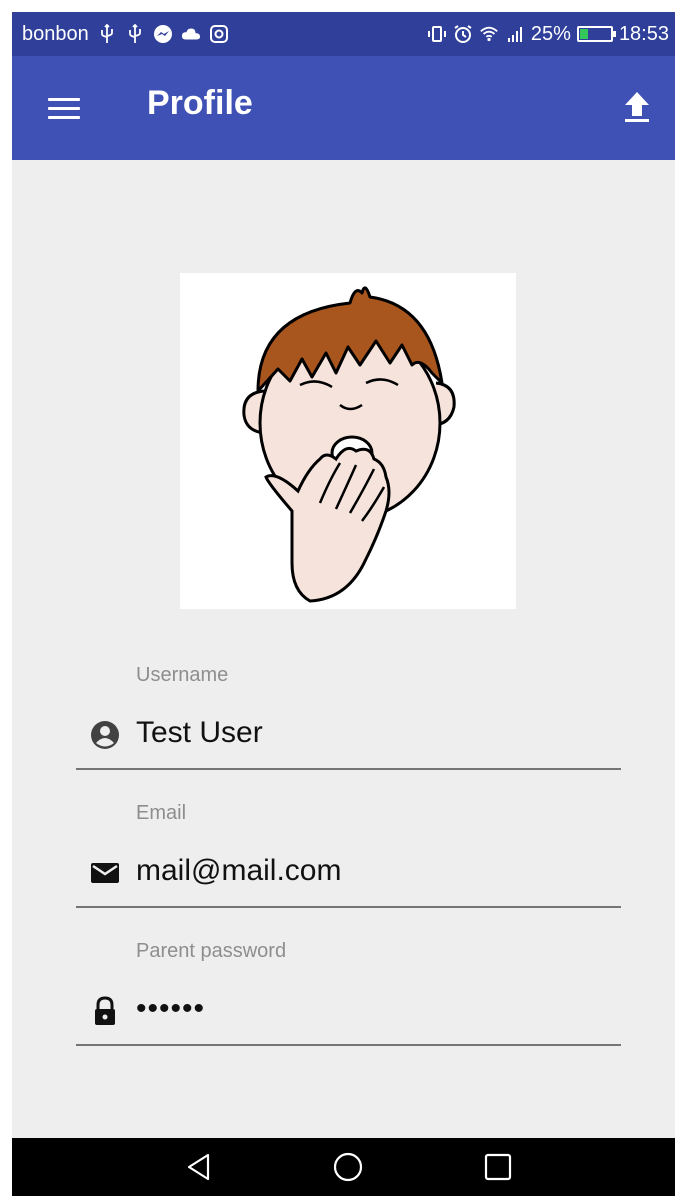 The width and height of the screenshot is (675, 1196). What do you see at coordinates (348, 855) in the screenshot?
I see `email-field: Email mail@mail.com` at bounding box center [348, 855].